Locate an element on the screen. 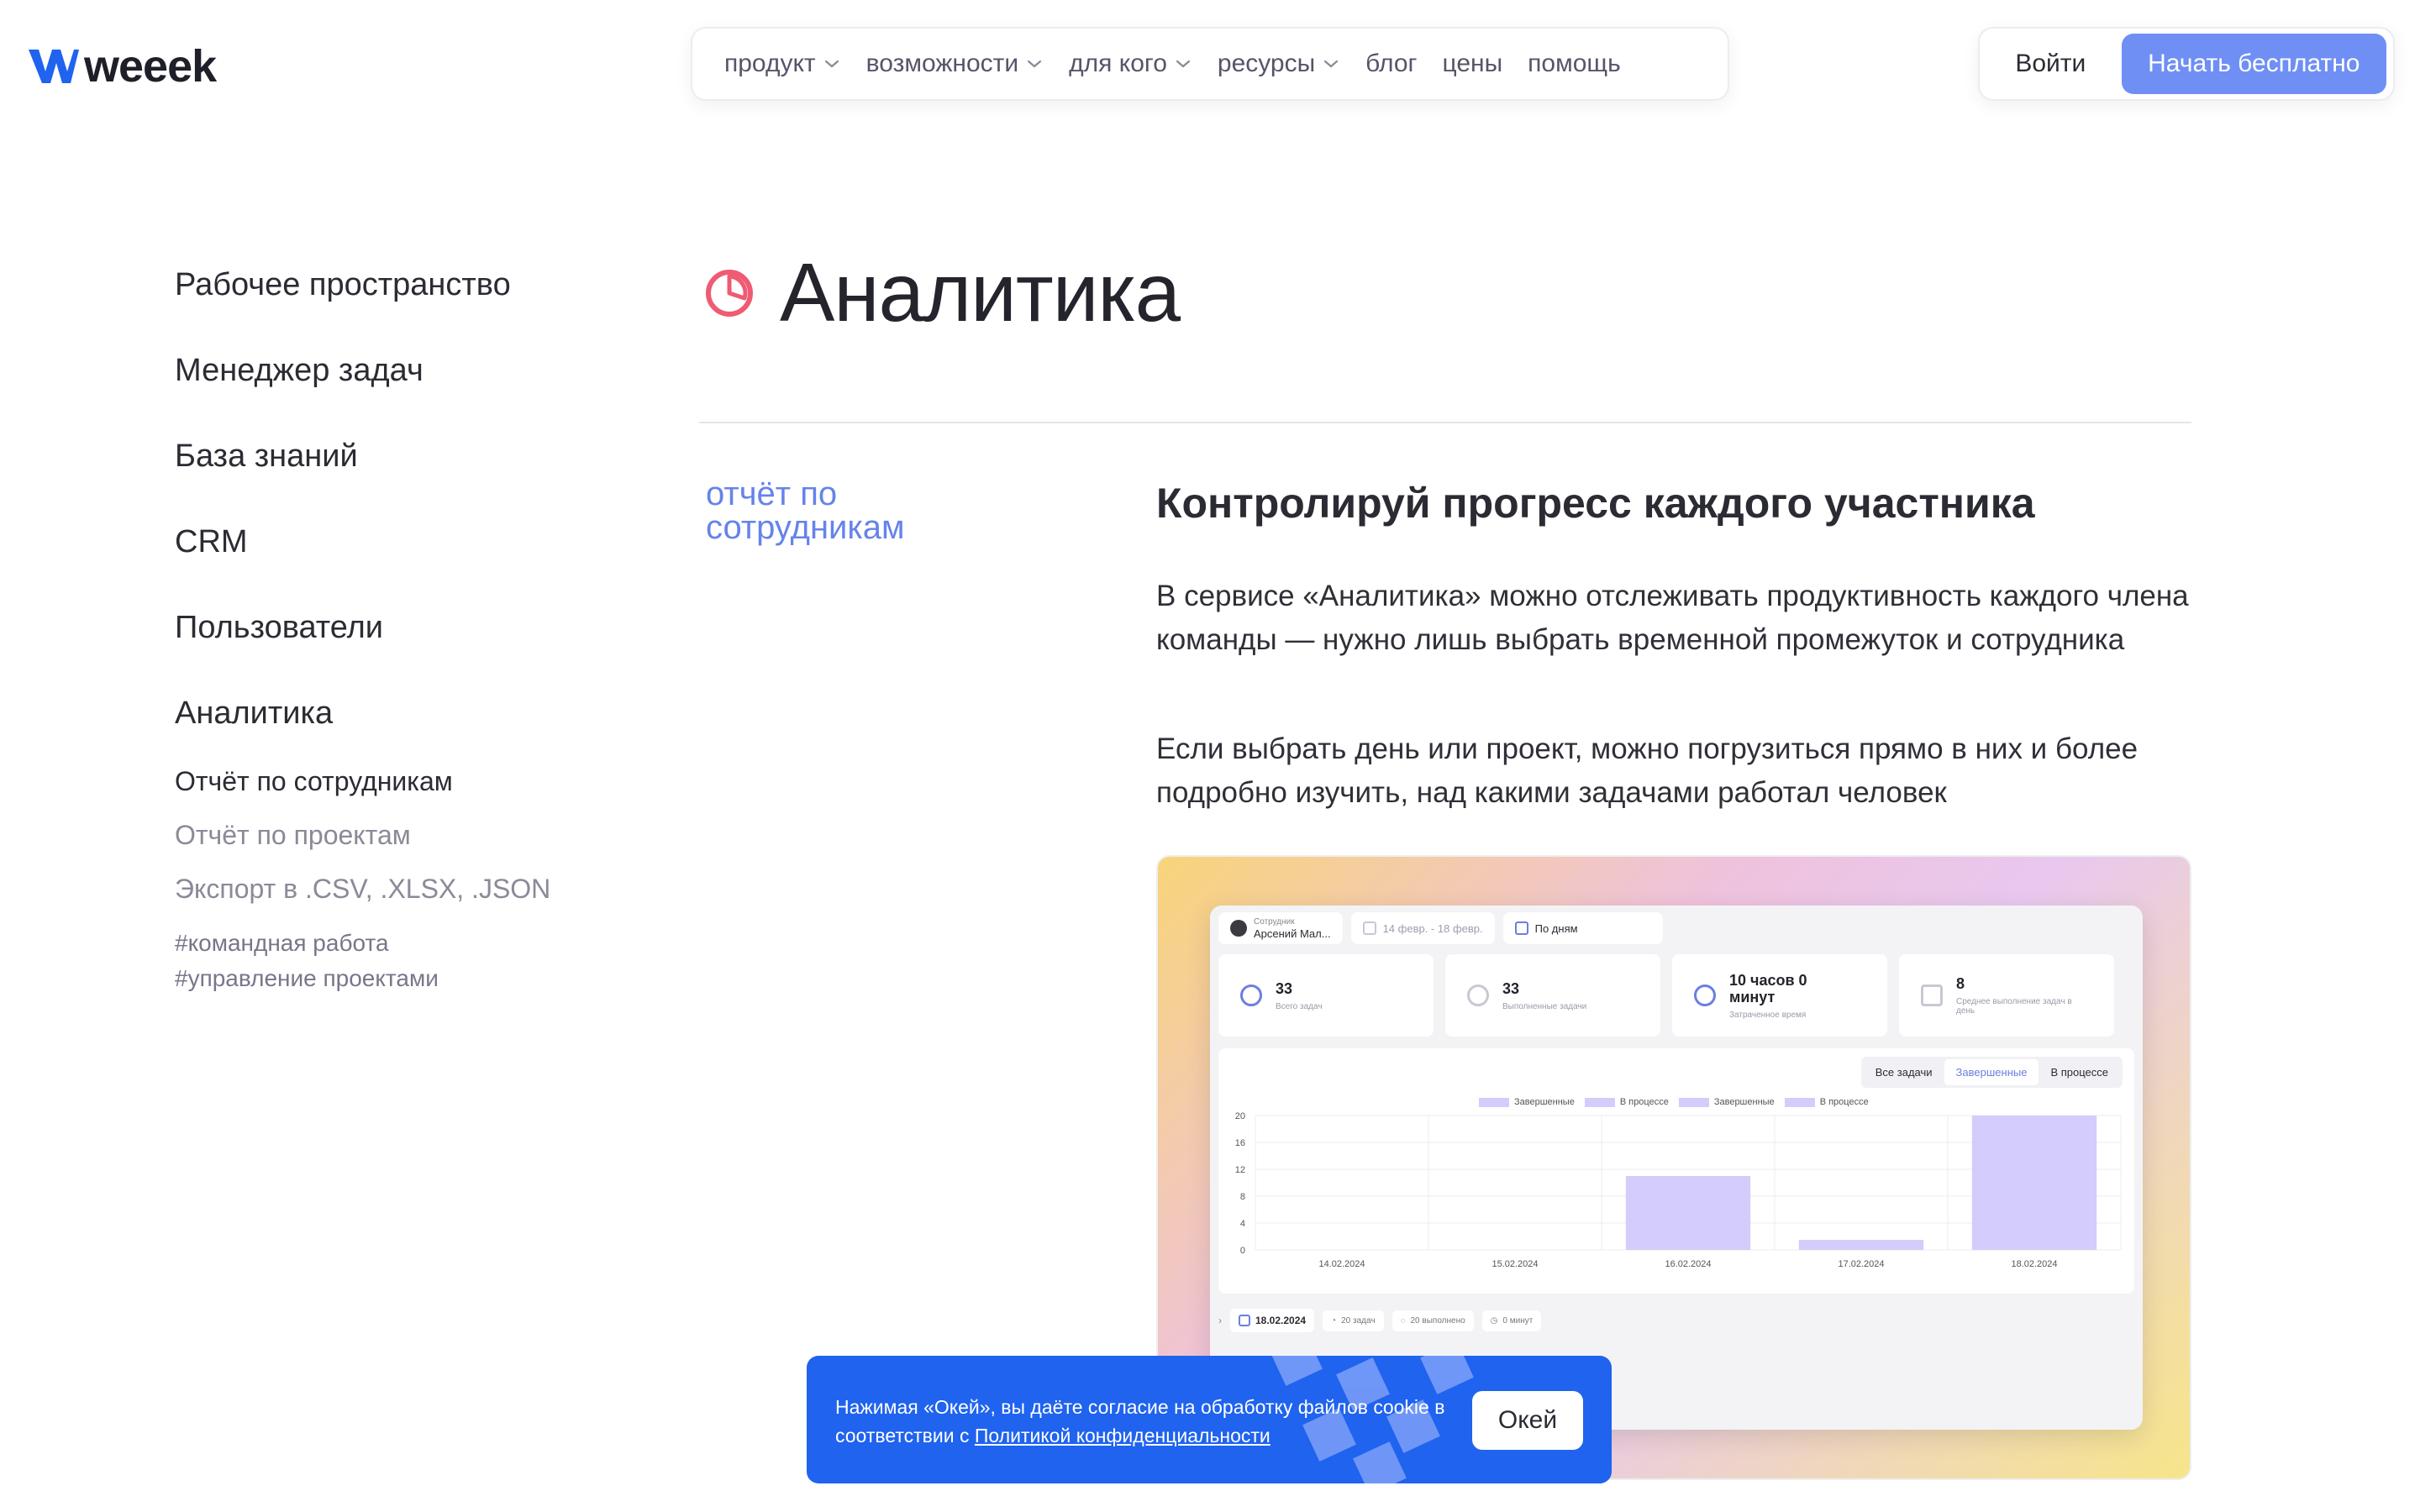  grid-icon is located at coordinates (1521, 928).